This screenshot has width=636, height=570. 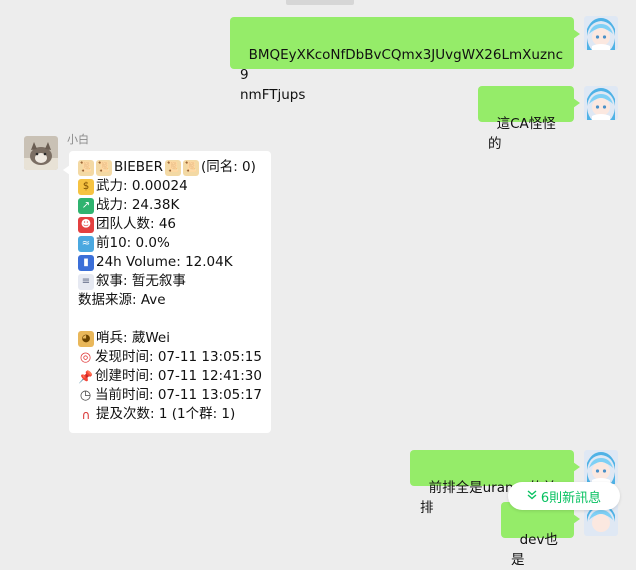 I want to click on line-text: 提及次数: 1 (1个群: 1), so click(x=166, y=414).